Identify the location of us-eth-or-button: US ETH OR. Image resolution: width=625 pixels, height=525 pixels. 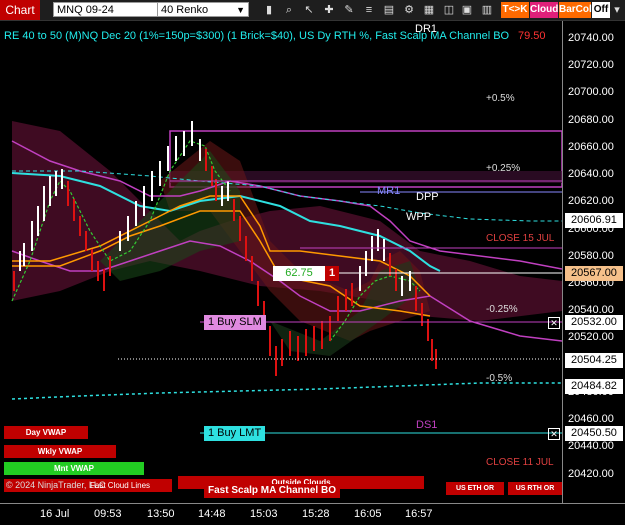
(475, 488).